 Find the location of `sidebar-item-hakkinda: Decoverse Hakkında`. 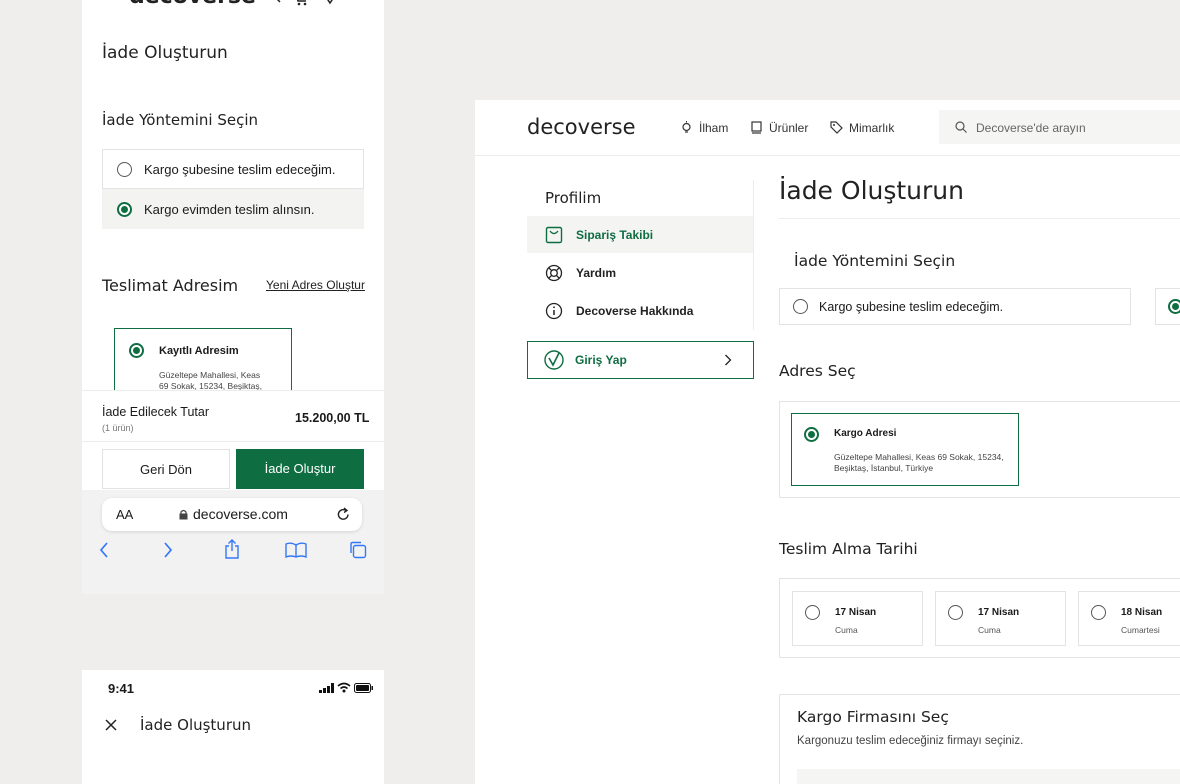

sidebar-item-hakkinda: Decoverse Hakkında is located at coordinates (640, 310).